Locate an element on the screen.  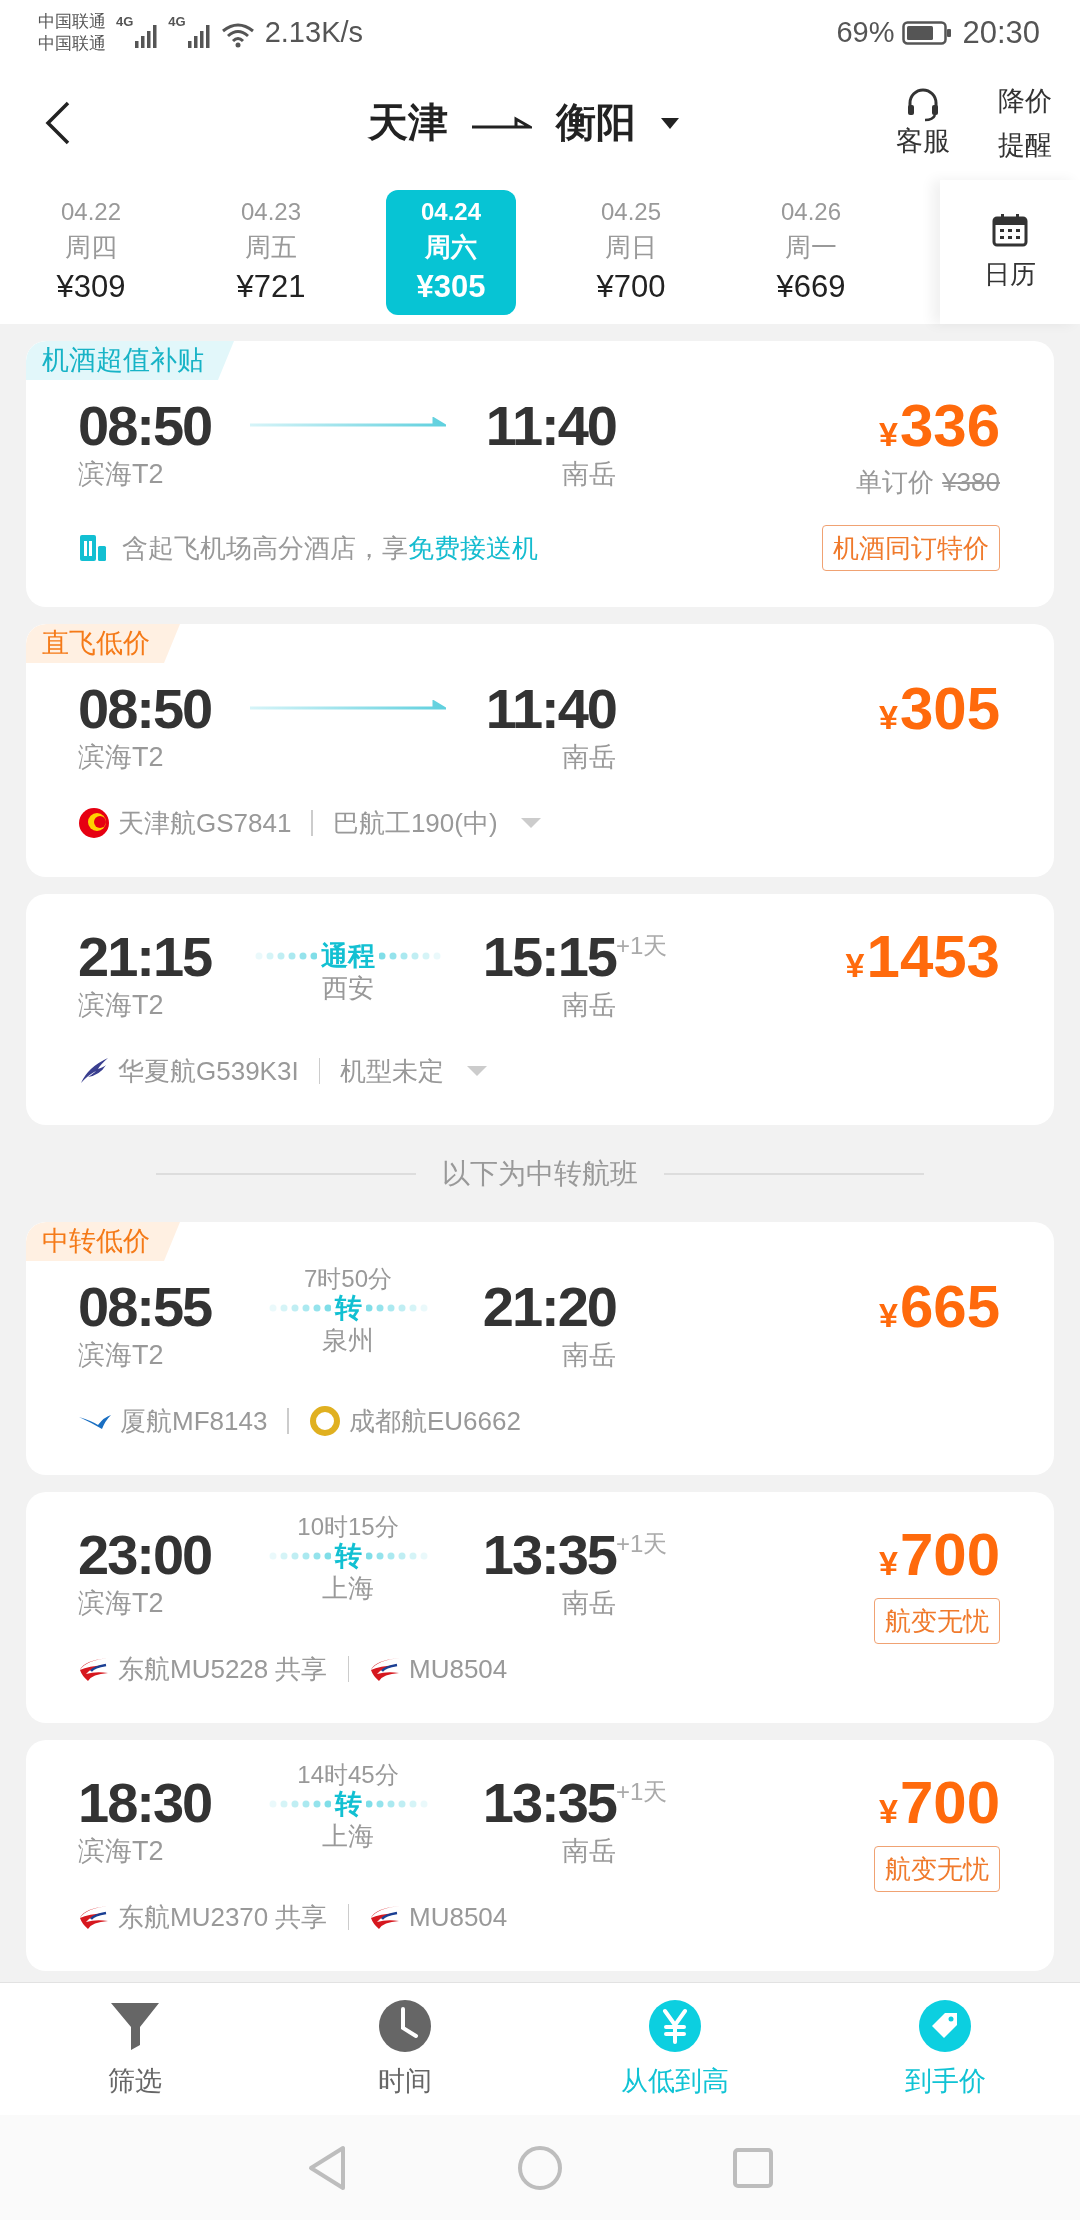
arrival-time: 21:20 is located at coordinates (549, 1306).